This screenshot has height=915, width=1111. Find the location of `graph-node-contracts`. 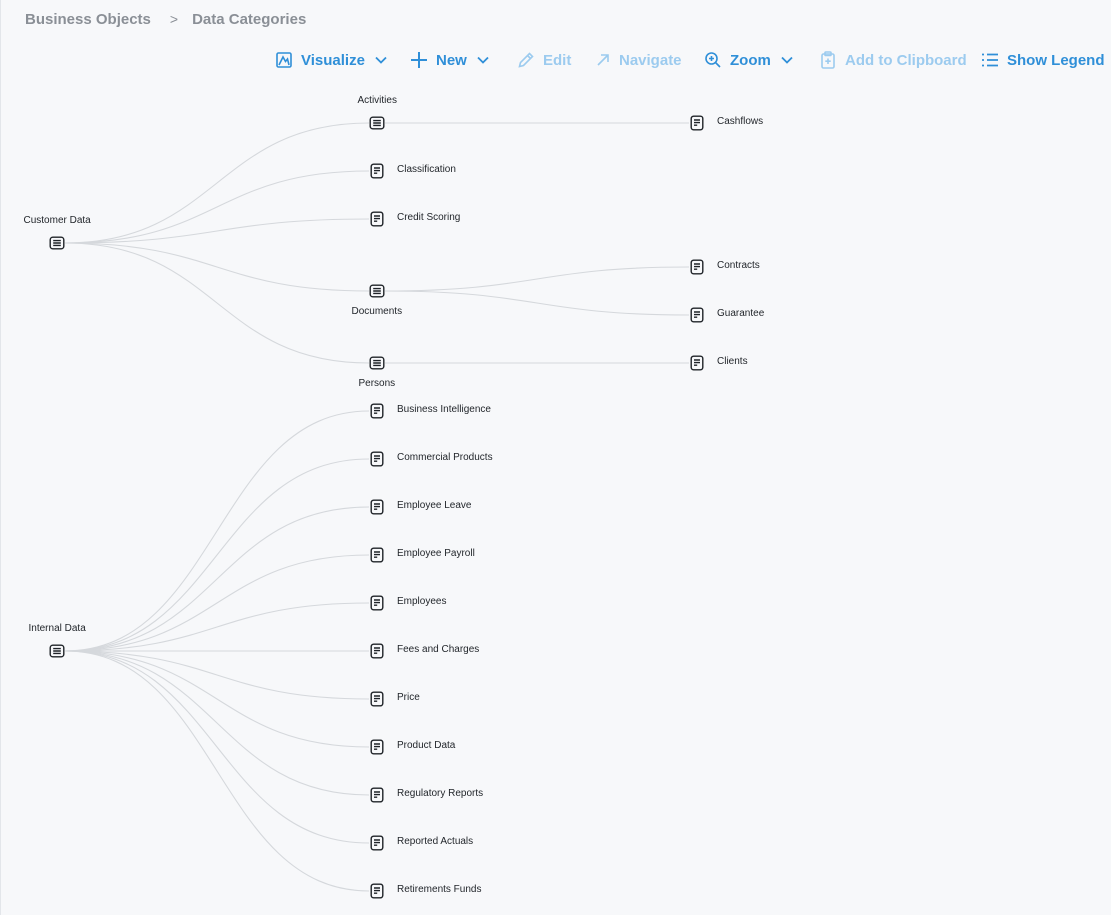

graph-node-contracts is located at coordinates (697, 267).